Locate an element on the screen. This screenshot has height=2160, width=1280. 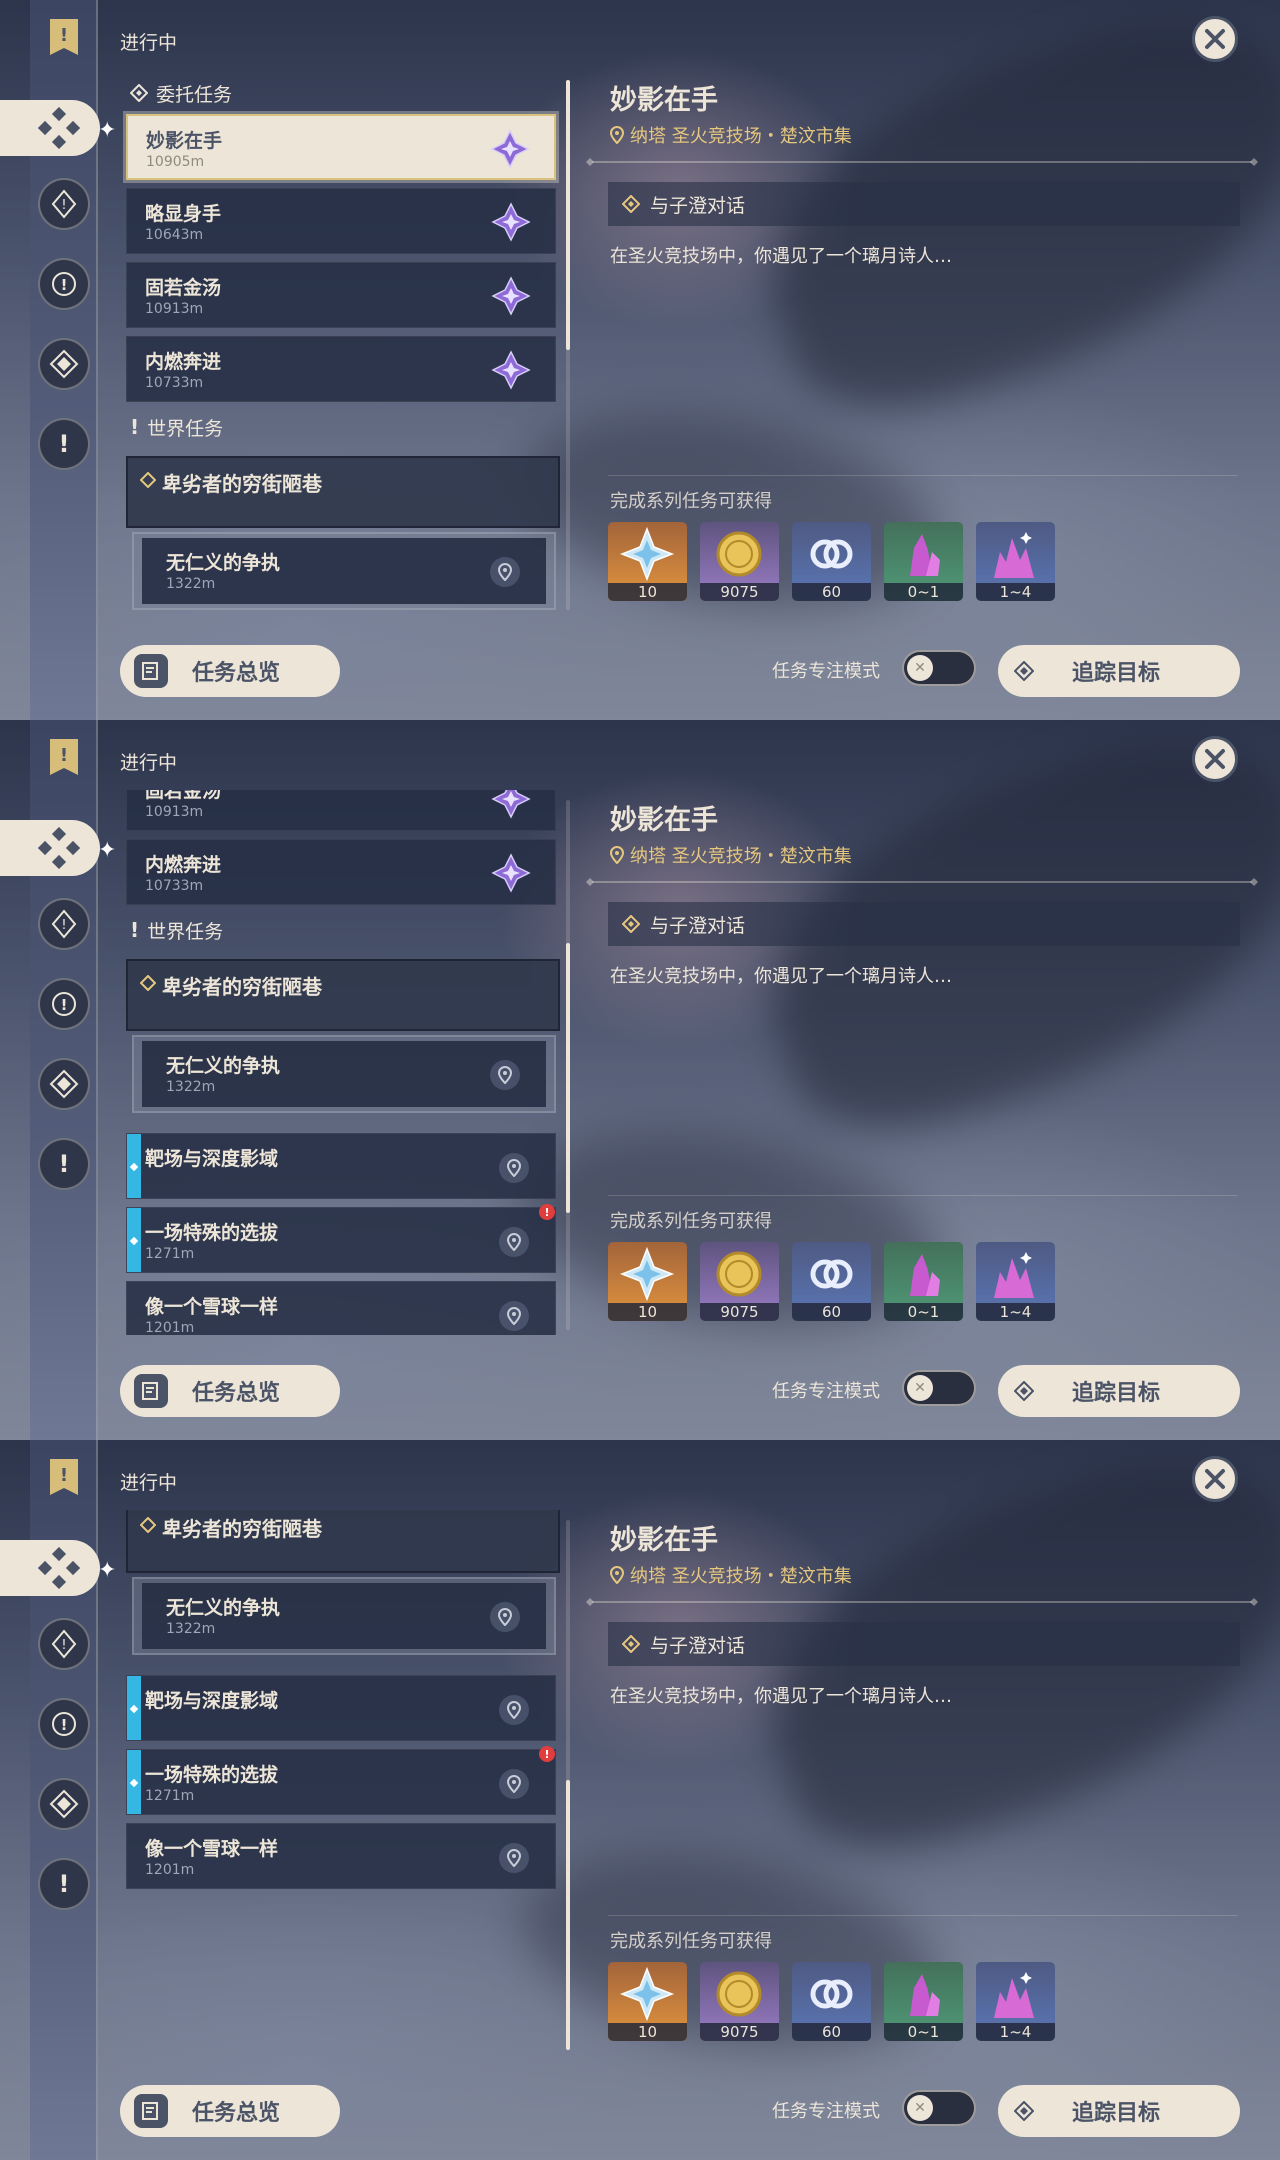
world-section-icon: ! is located at coordinates (135, 427).